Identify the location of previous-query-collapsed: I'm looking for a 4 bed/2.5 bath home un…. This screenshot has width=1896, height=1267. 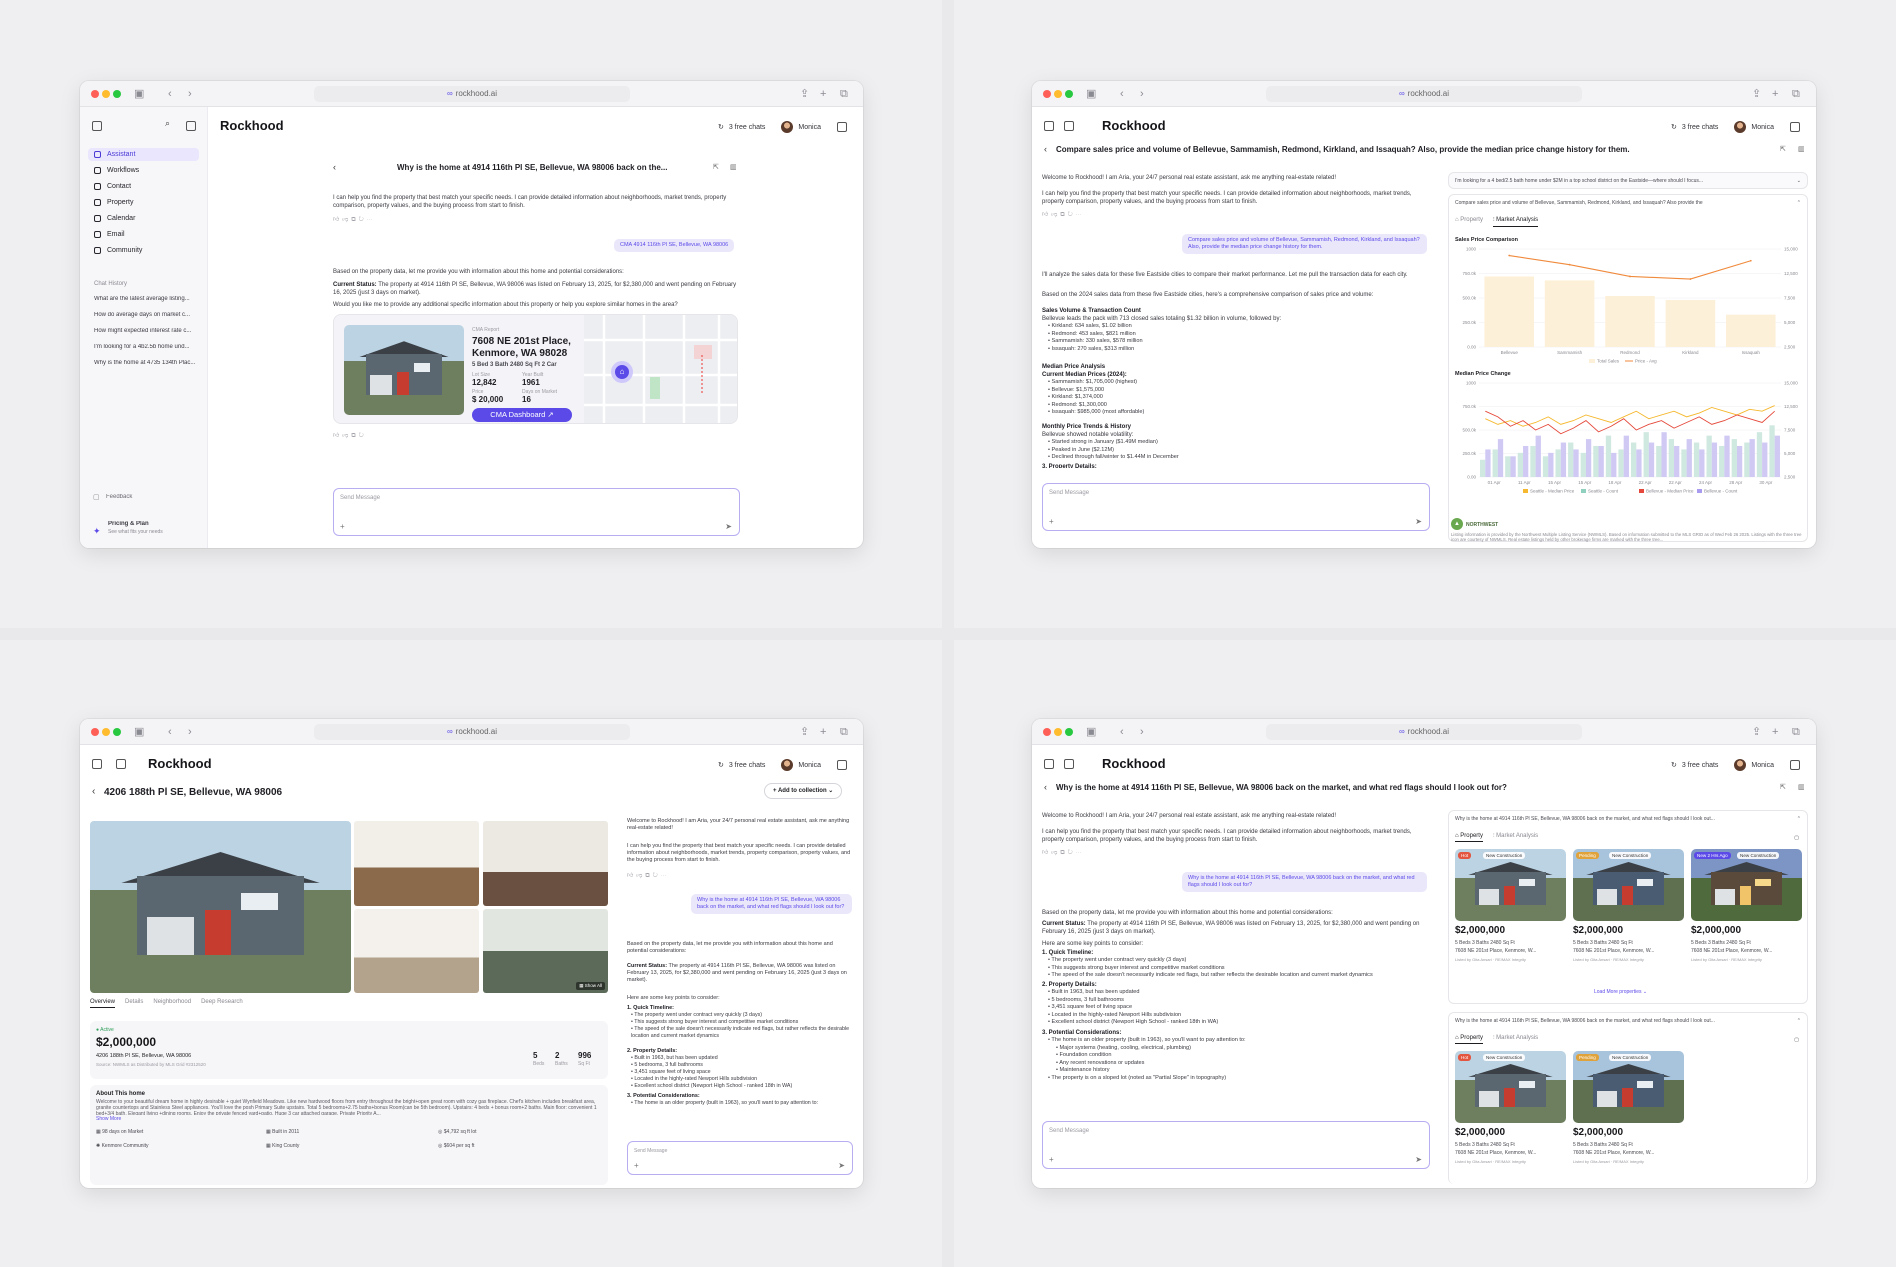
(1628, 180).